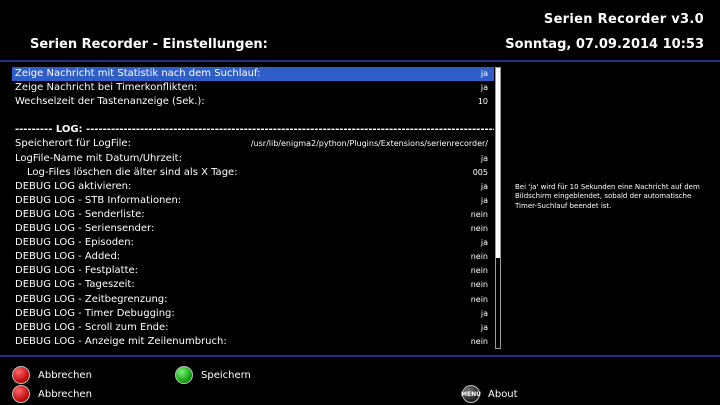 This screenshot has height=405, width=720. I want to click on setting-label: DEBUG LOG - Timer Debugging:, so click(95, 313).